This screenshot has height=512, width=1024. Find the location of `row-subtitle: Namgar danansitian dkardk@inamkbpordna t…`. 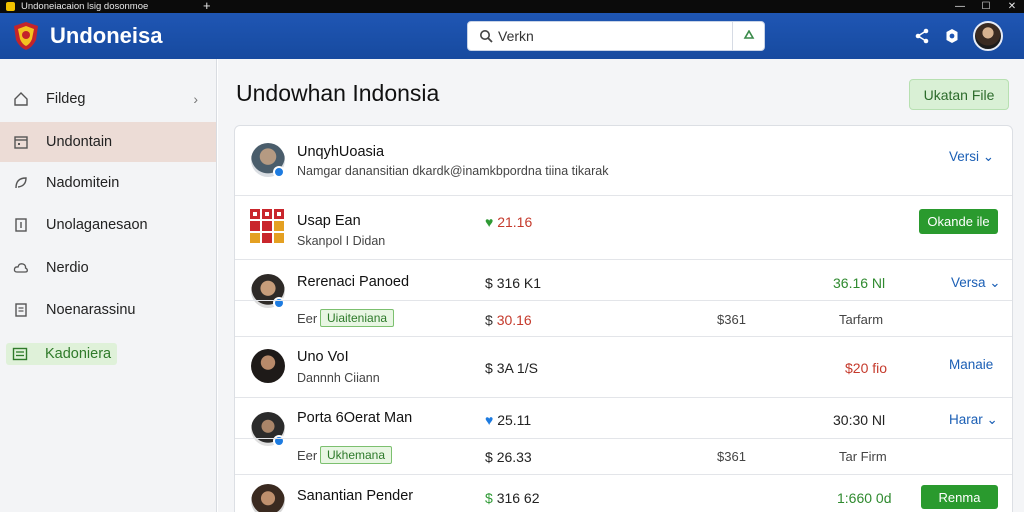

row-subtitle: Namgar danansitian dkardk@inamkbpordna t… is located at coordinates (453, 171).